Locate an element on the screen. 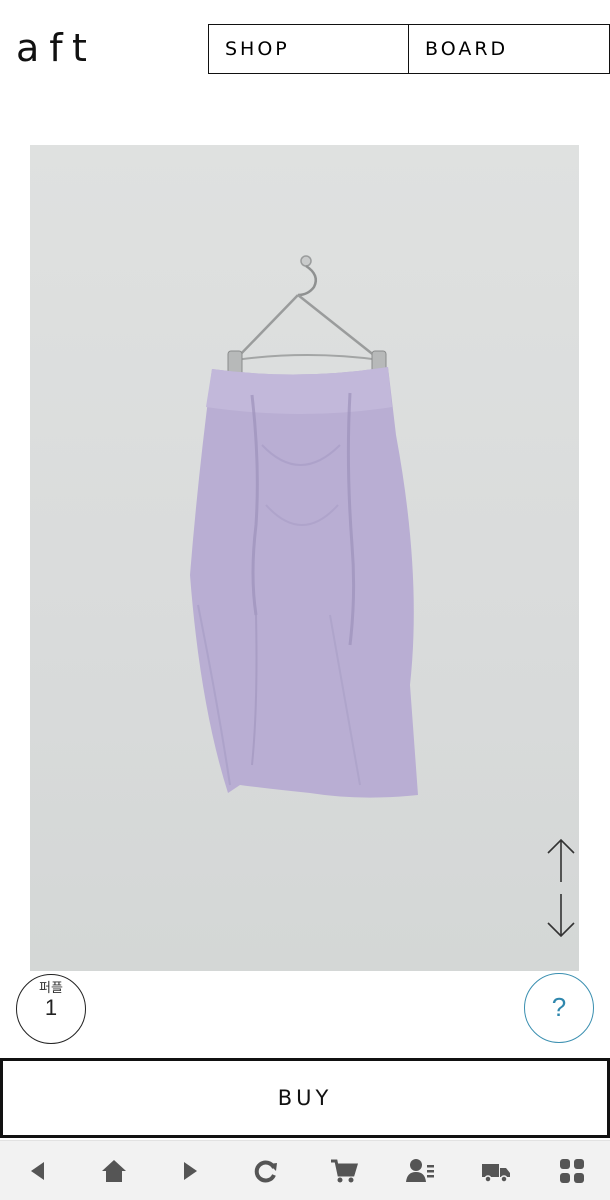  cart-icon is located at coordinates (344, 1171).